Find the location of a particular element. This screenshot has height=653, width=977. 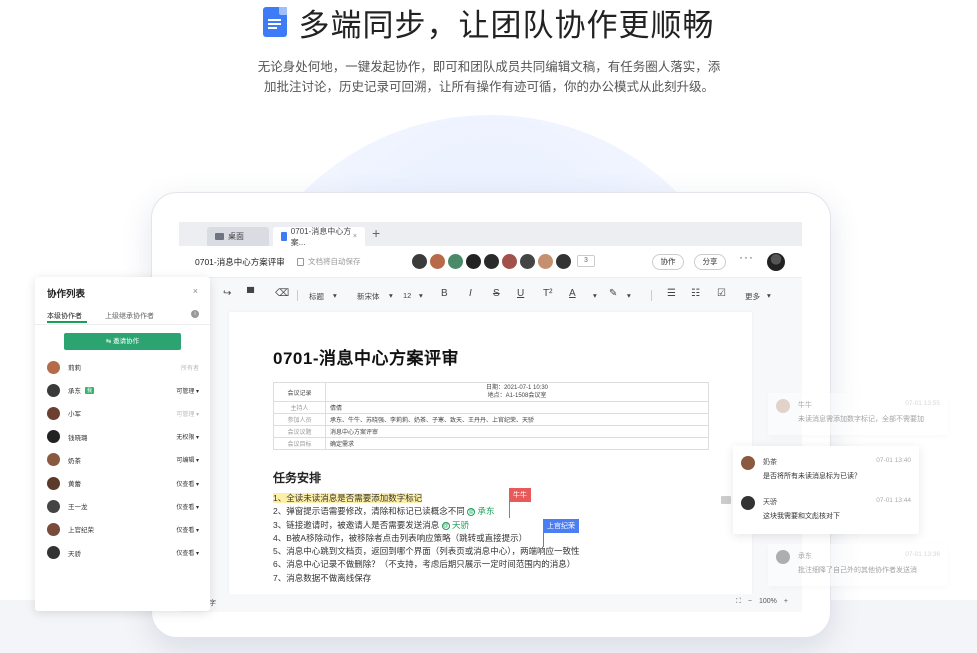

highlight-icon: ✎ is located at coordinates (613, 293).